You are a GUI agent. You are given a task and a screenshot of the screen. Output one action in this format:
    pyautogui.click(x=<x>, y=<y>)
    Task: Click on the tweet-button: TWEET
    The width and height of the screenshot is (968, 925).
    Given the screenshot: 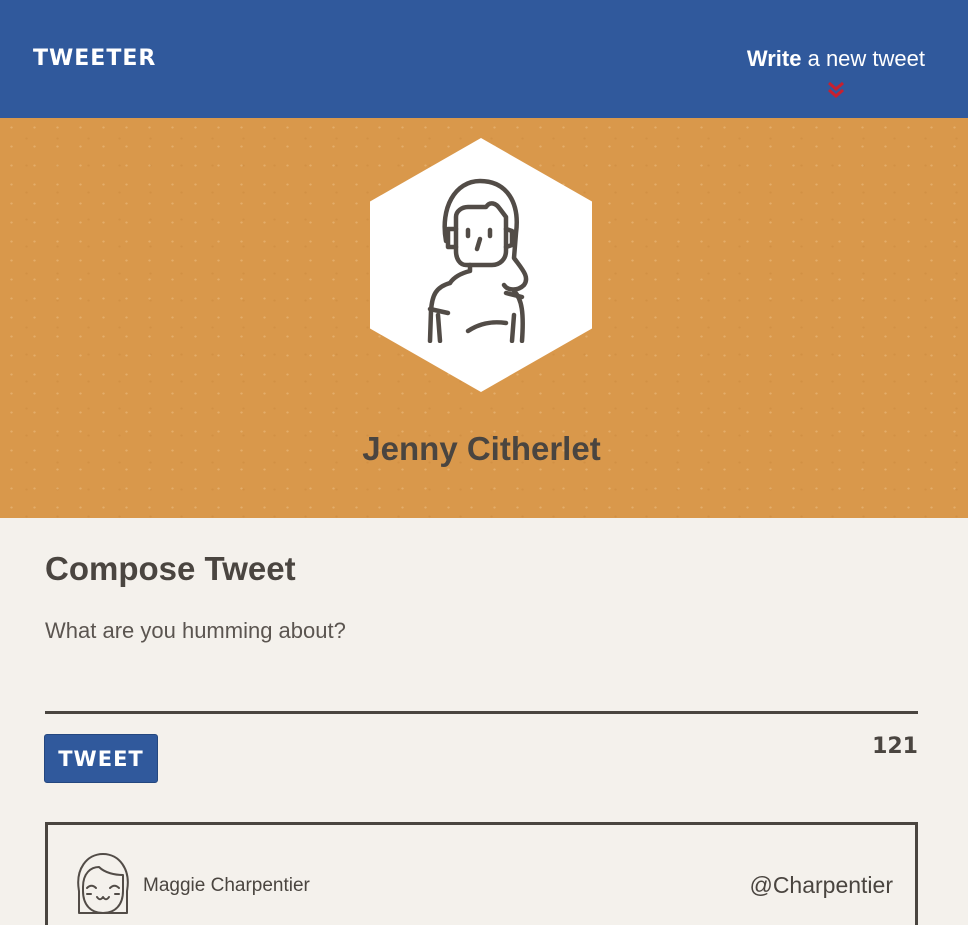 What is the action you would take?
    pyautogui.click(x=101, y=758)
    